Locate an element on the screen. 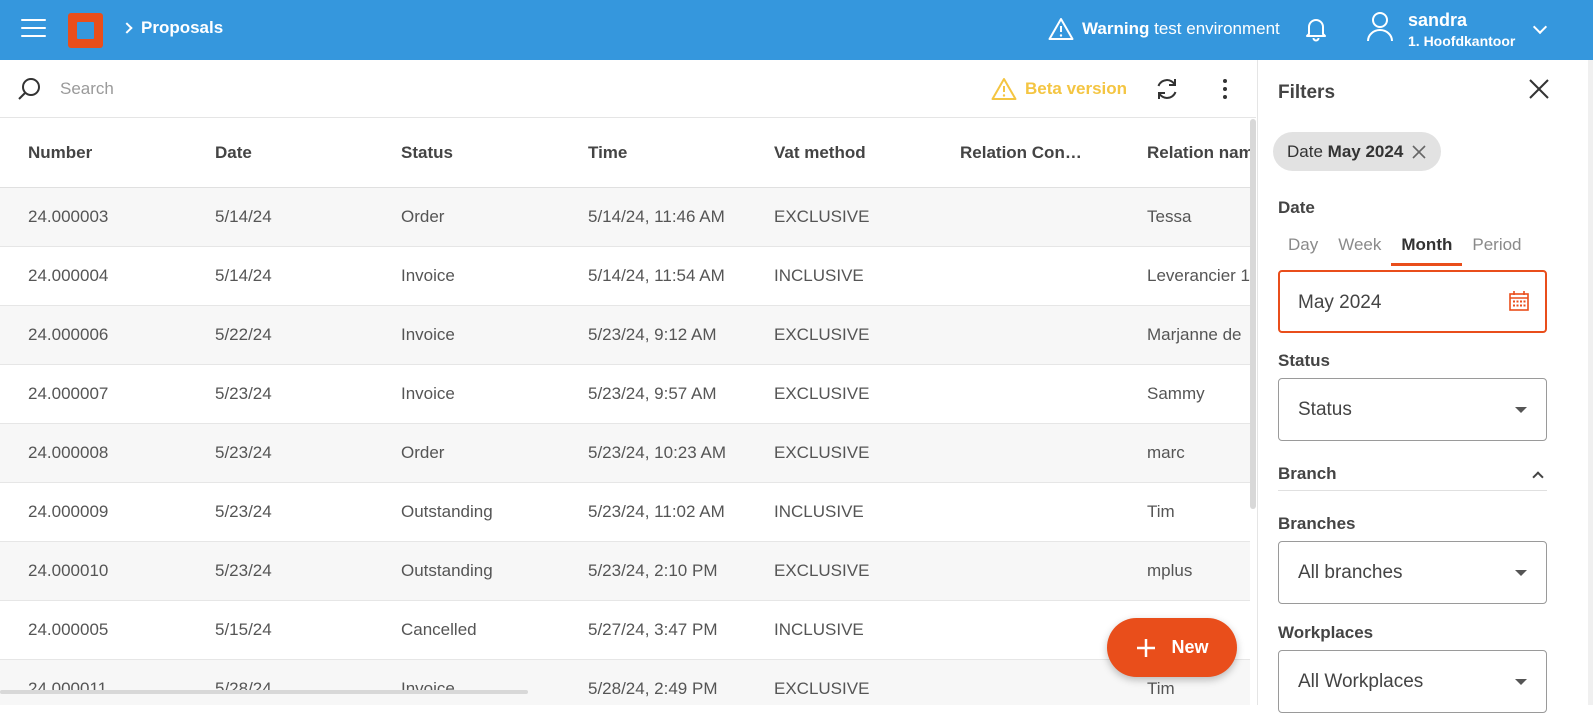  cell-time: 5/14/24, 11:46 AM is located at coordinates (656, 216).